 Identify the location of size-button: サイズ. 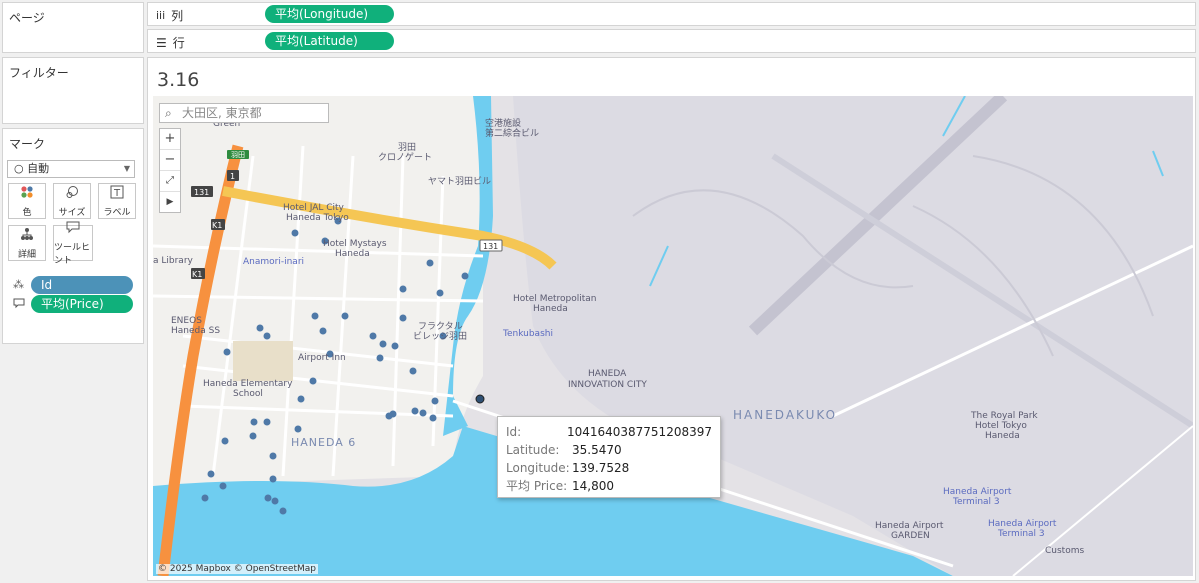
(72, 201).